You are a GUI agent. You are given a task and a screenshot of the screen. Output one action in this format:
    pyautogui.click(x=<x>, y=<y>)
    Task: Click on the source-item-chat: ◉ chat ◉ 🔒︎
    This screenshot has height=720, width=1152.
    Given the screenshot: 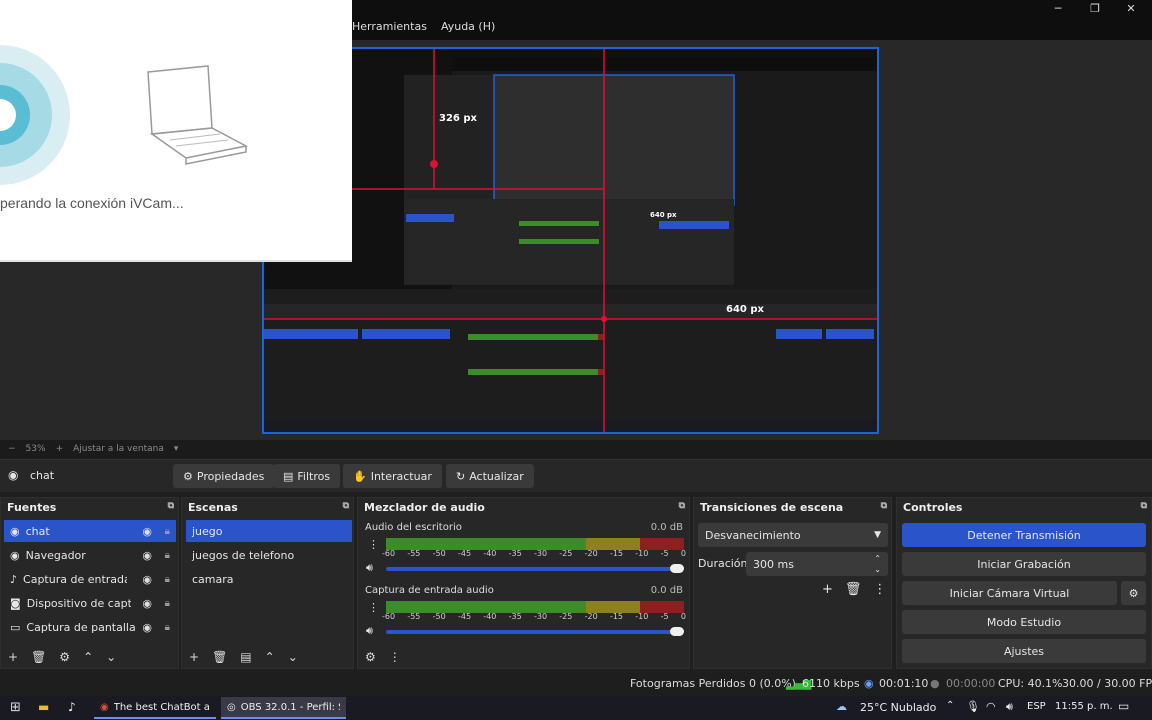 What is the action you would take?
    pyautogui.click(x=90, y=531)
    